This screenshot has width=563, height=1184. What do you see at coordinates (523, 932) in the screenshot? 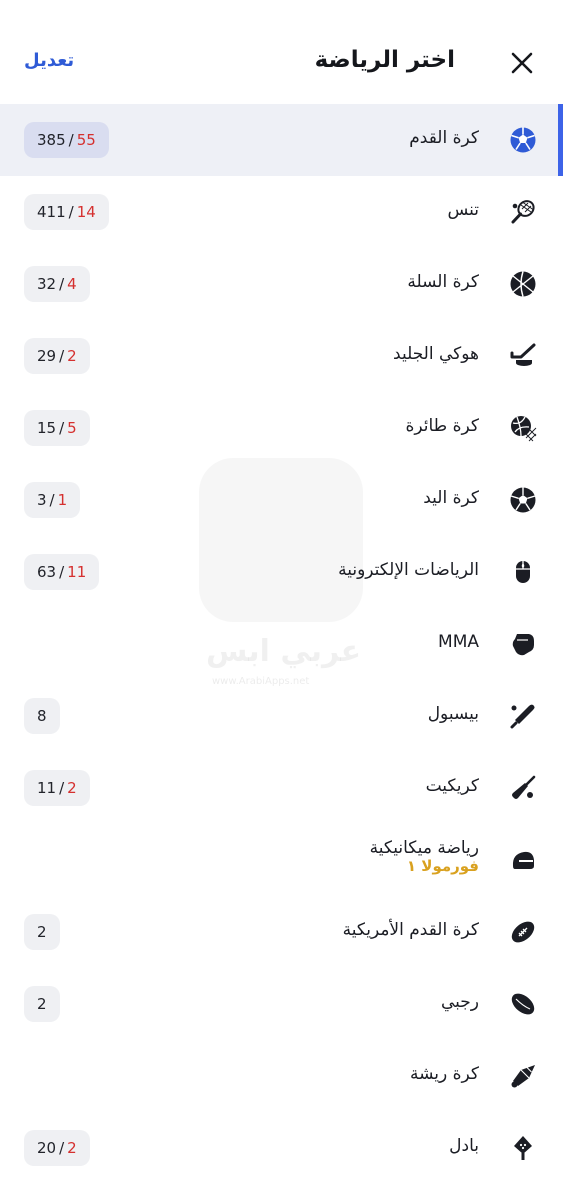
I see `american-football-icon` at bounding box center [523, 932].